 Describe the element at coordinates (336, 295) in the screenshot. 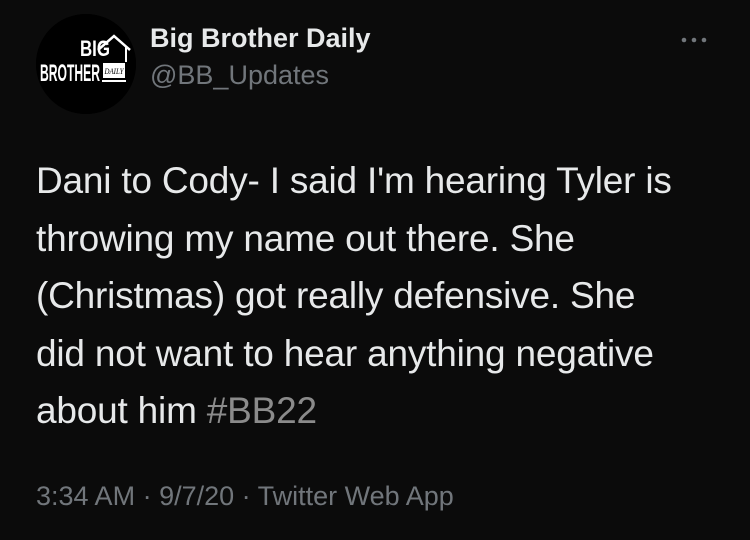

I see `tweet-text-line: (Christmas) got really defensive. She` at that location.